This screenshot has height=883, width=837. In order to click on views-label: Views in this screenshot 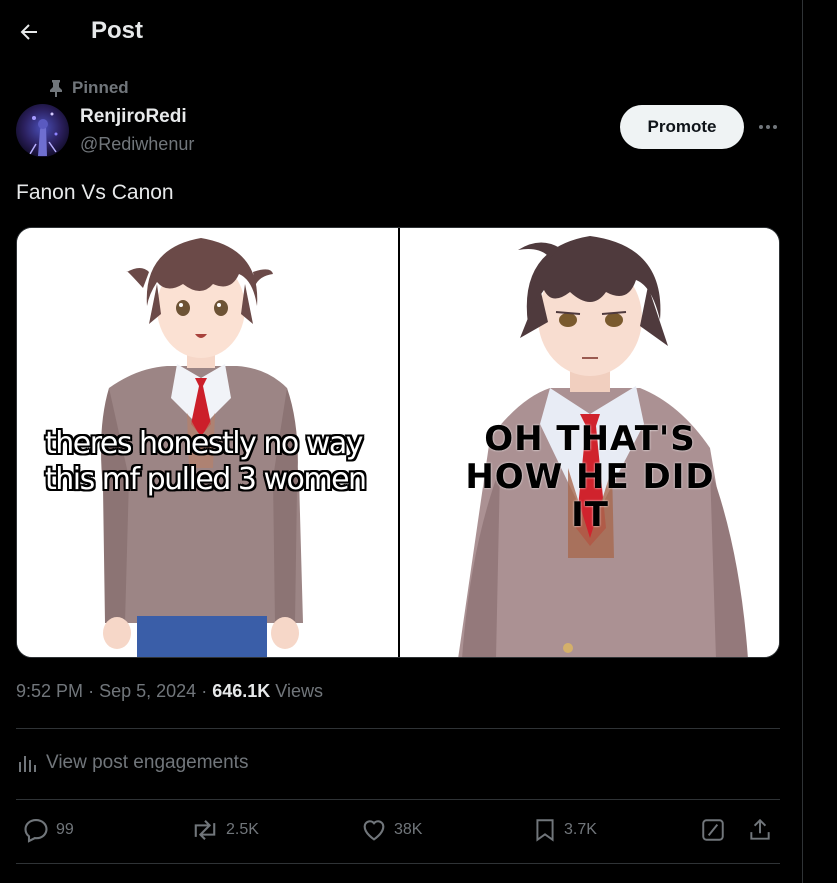, I will do `click(299, 691)`.